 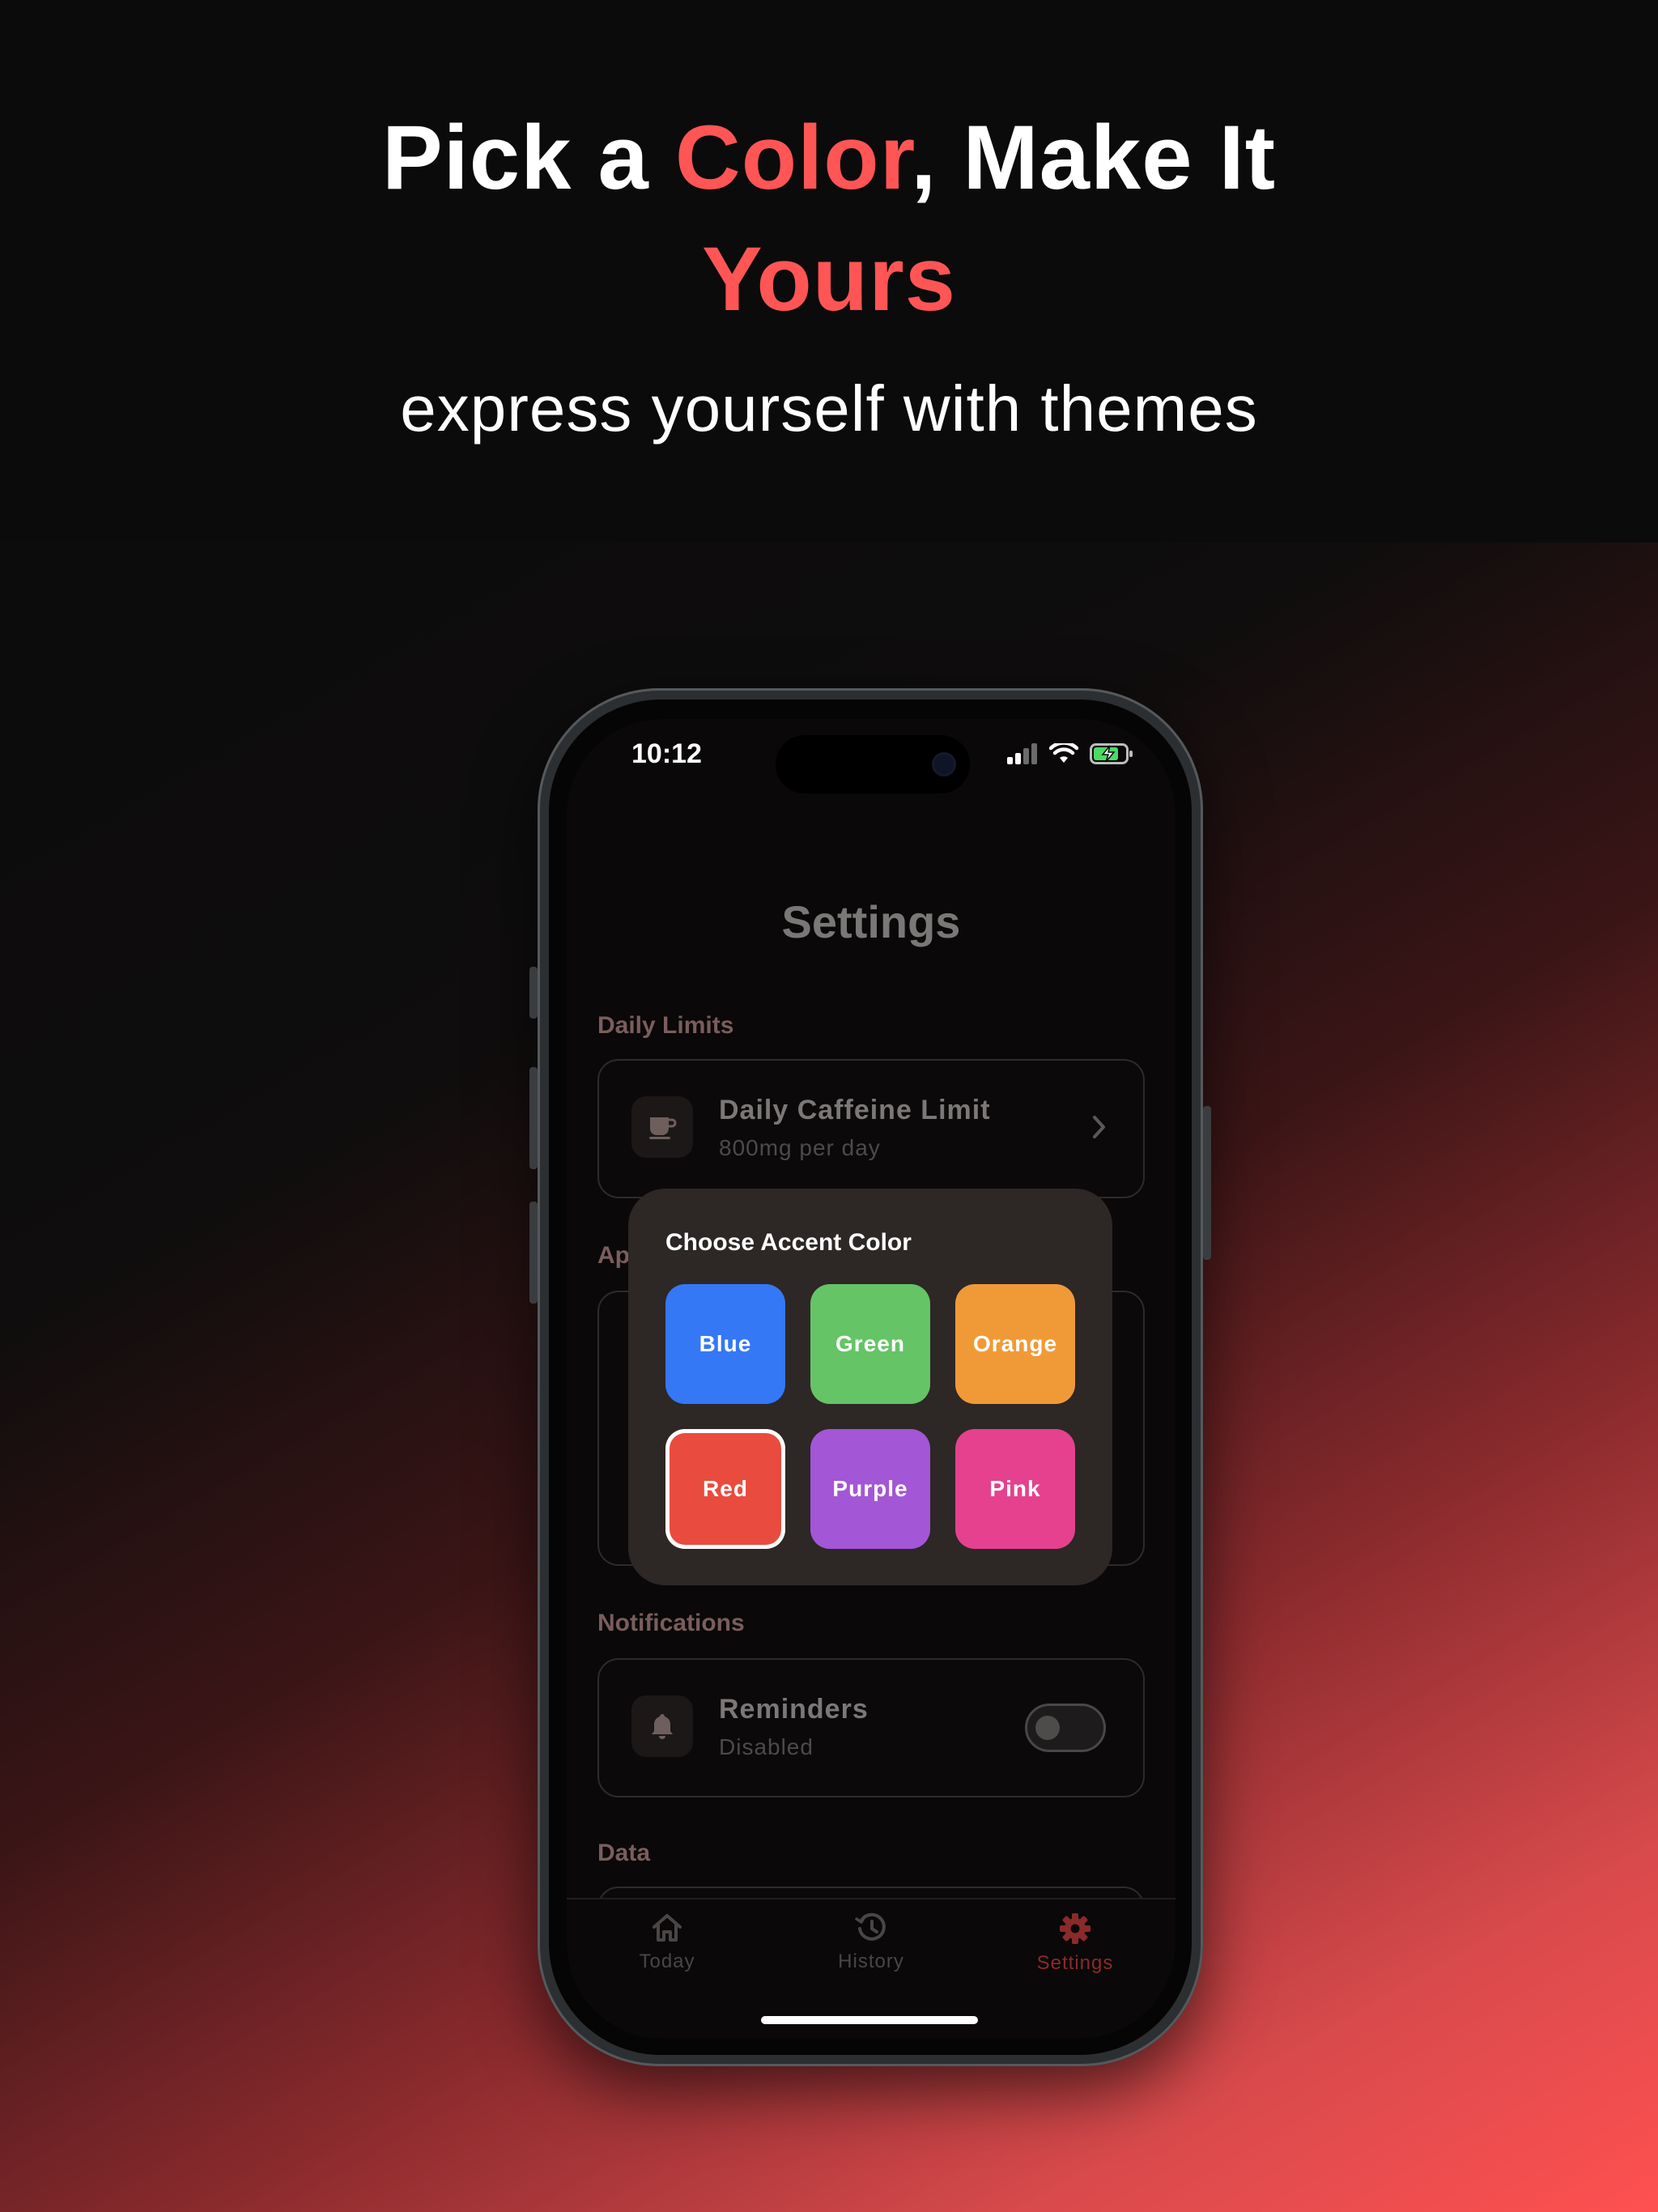 I want to click on chevron-right-icon, so click(x=1099, y=1127).